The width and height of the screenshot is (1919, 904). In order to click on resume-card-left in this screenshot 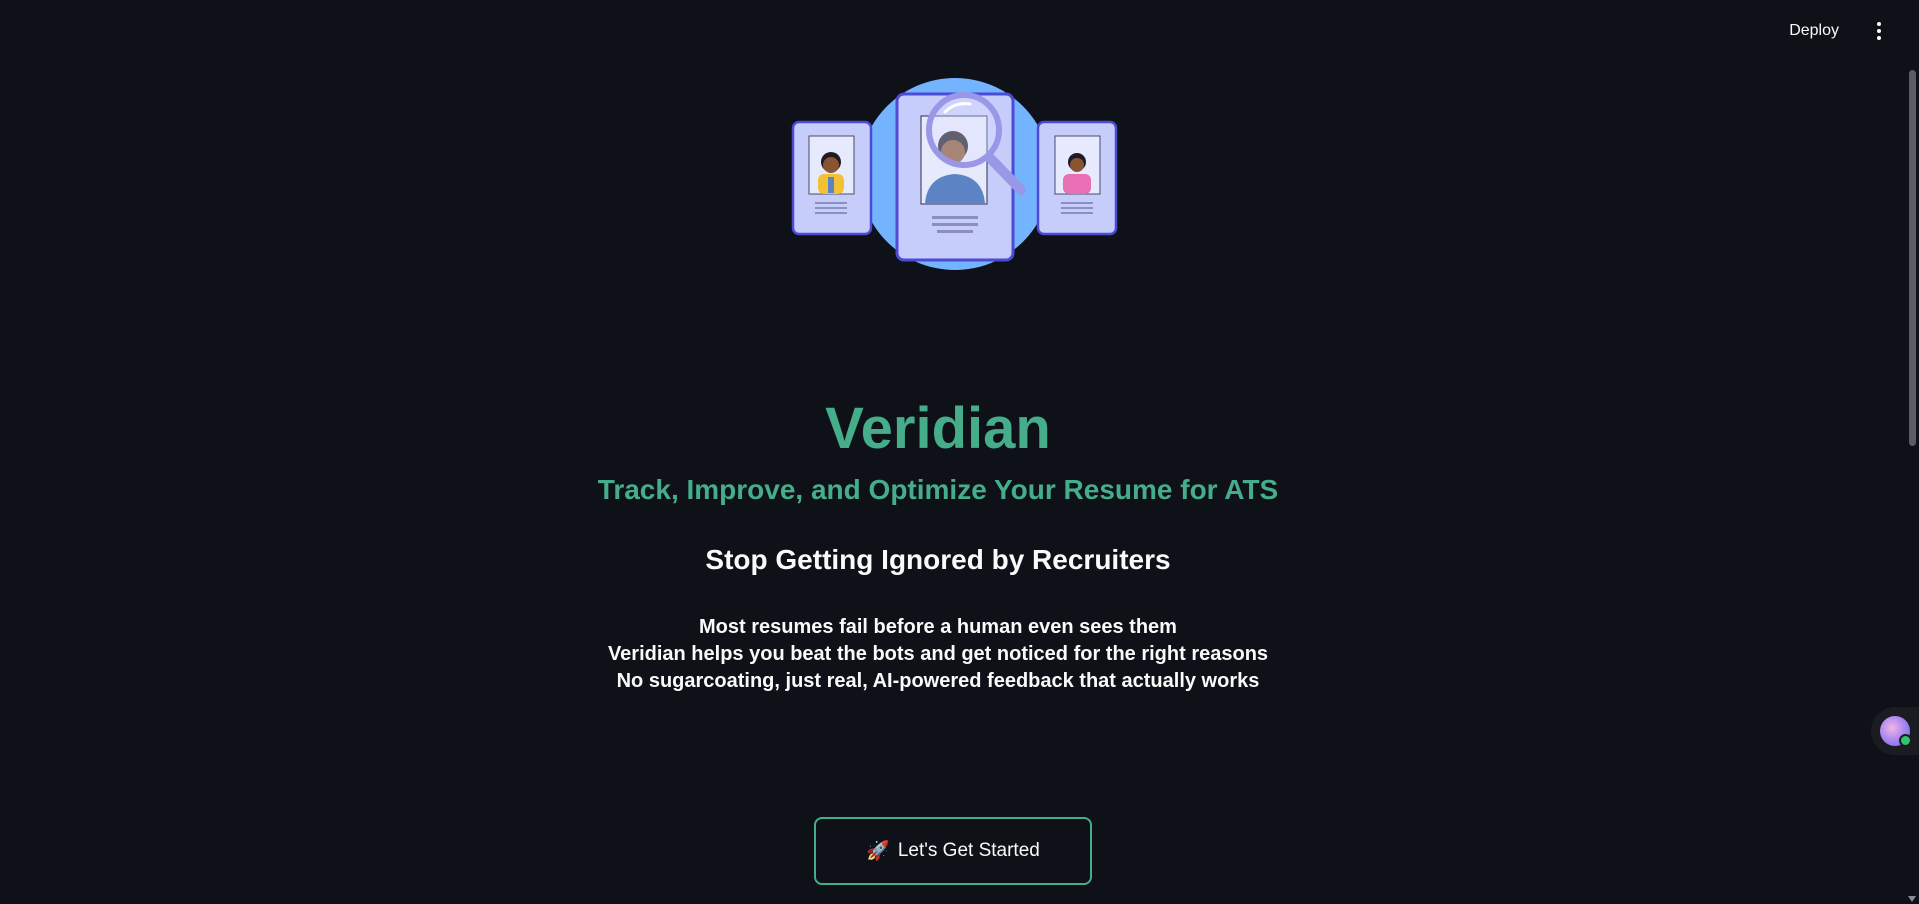, I will do `click(832, 178)`.